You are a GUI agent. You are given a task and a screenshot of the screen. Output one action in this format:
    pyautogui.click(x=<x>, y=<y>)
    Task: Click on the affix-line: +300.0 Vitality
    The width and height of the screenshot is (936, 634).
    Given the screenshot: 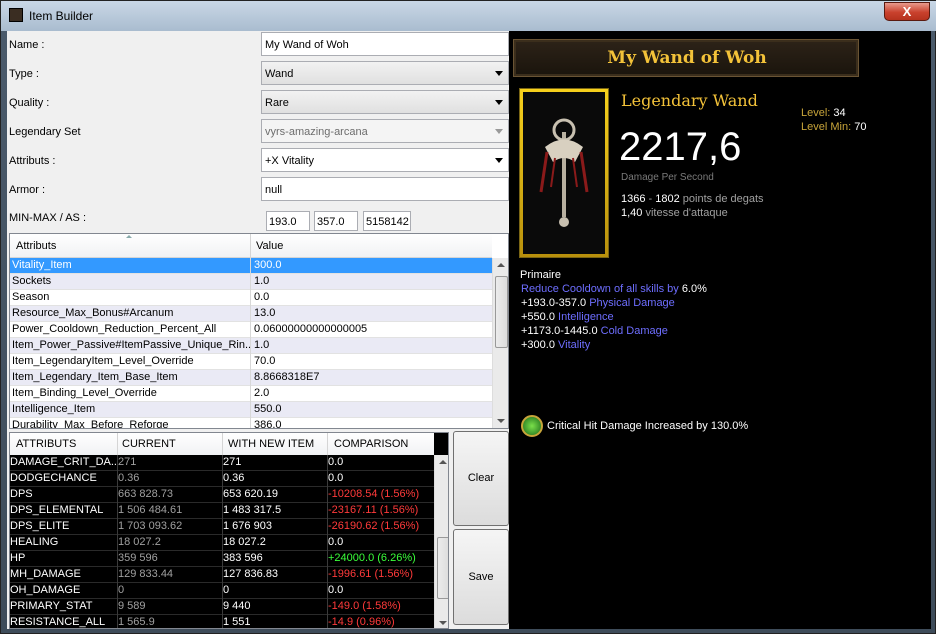 What is the action you would take?
    pyautogui.click(x=555, y=345)
    